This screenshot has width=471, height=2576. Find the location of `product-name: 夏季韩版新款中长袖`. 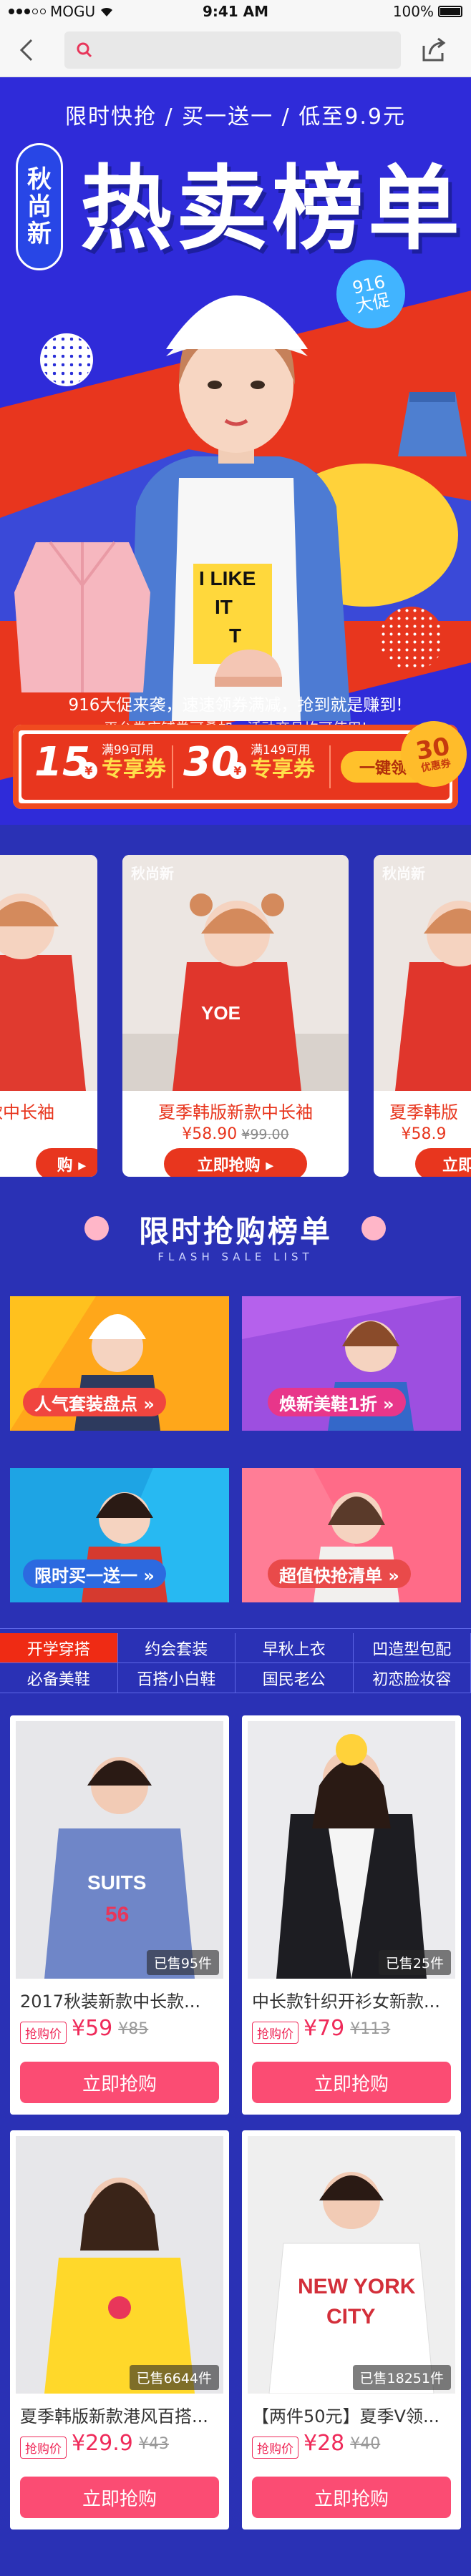

product-name: 夏季韩版新款中长袖 is located at coordinates (235, 1112).